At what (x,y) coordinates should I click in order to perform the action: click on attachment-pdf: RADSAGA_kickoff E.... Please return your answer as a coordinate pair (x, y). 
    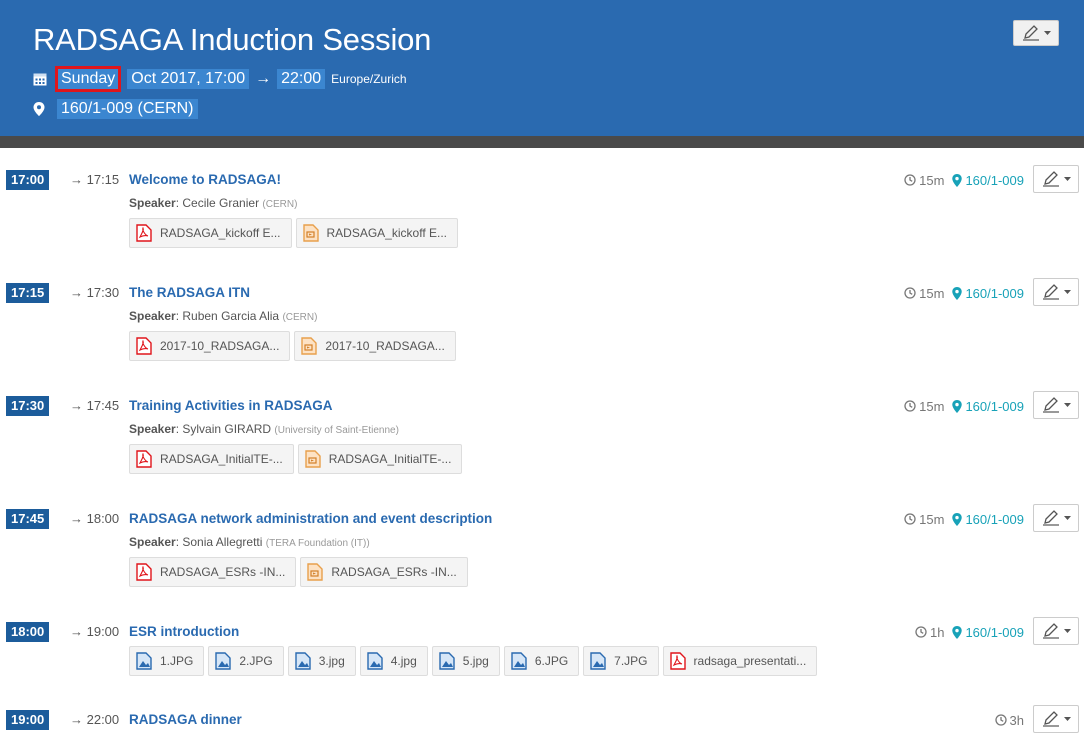
    Looking at the image, I should click on (210, 233).